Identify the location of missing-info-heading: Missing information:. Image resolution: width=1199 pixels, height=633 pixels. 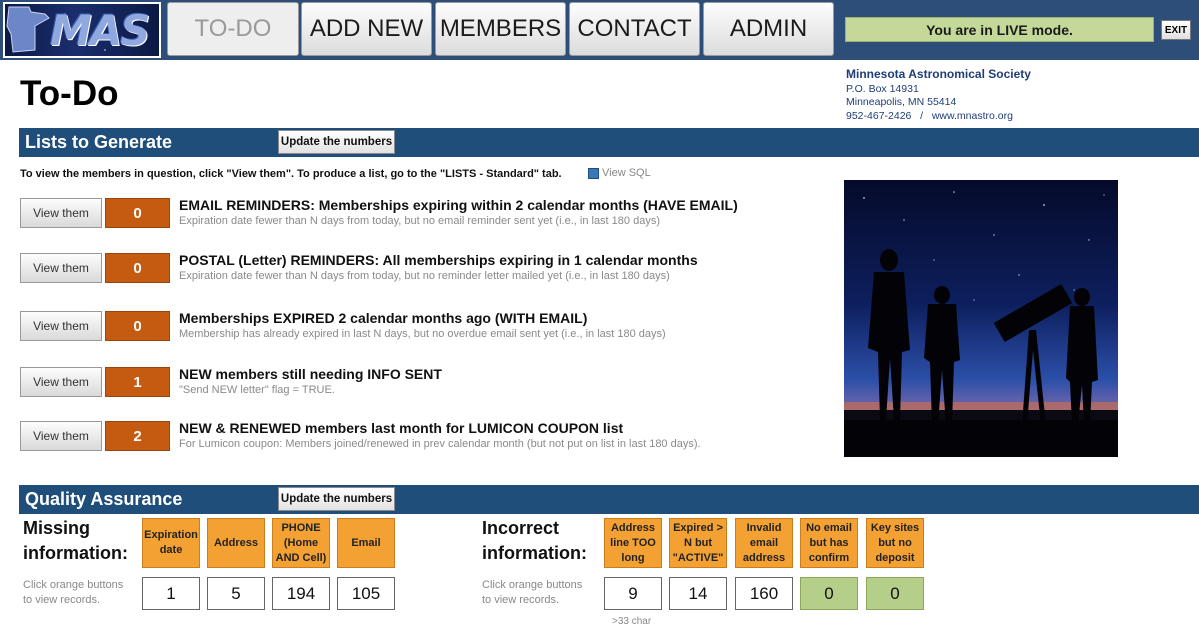
(75, 541).